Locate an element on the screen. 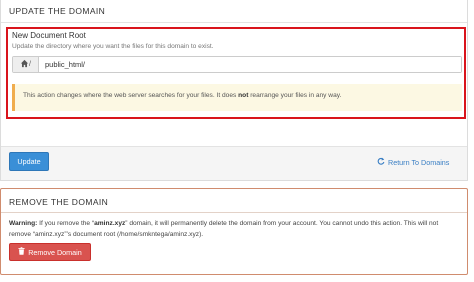 This screenshot has height=282, width=474. warning-domain-plain: aminz.xyz is located at coordinates (50, 234).